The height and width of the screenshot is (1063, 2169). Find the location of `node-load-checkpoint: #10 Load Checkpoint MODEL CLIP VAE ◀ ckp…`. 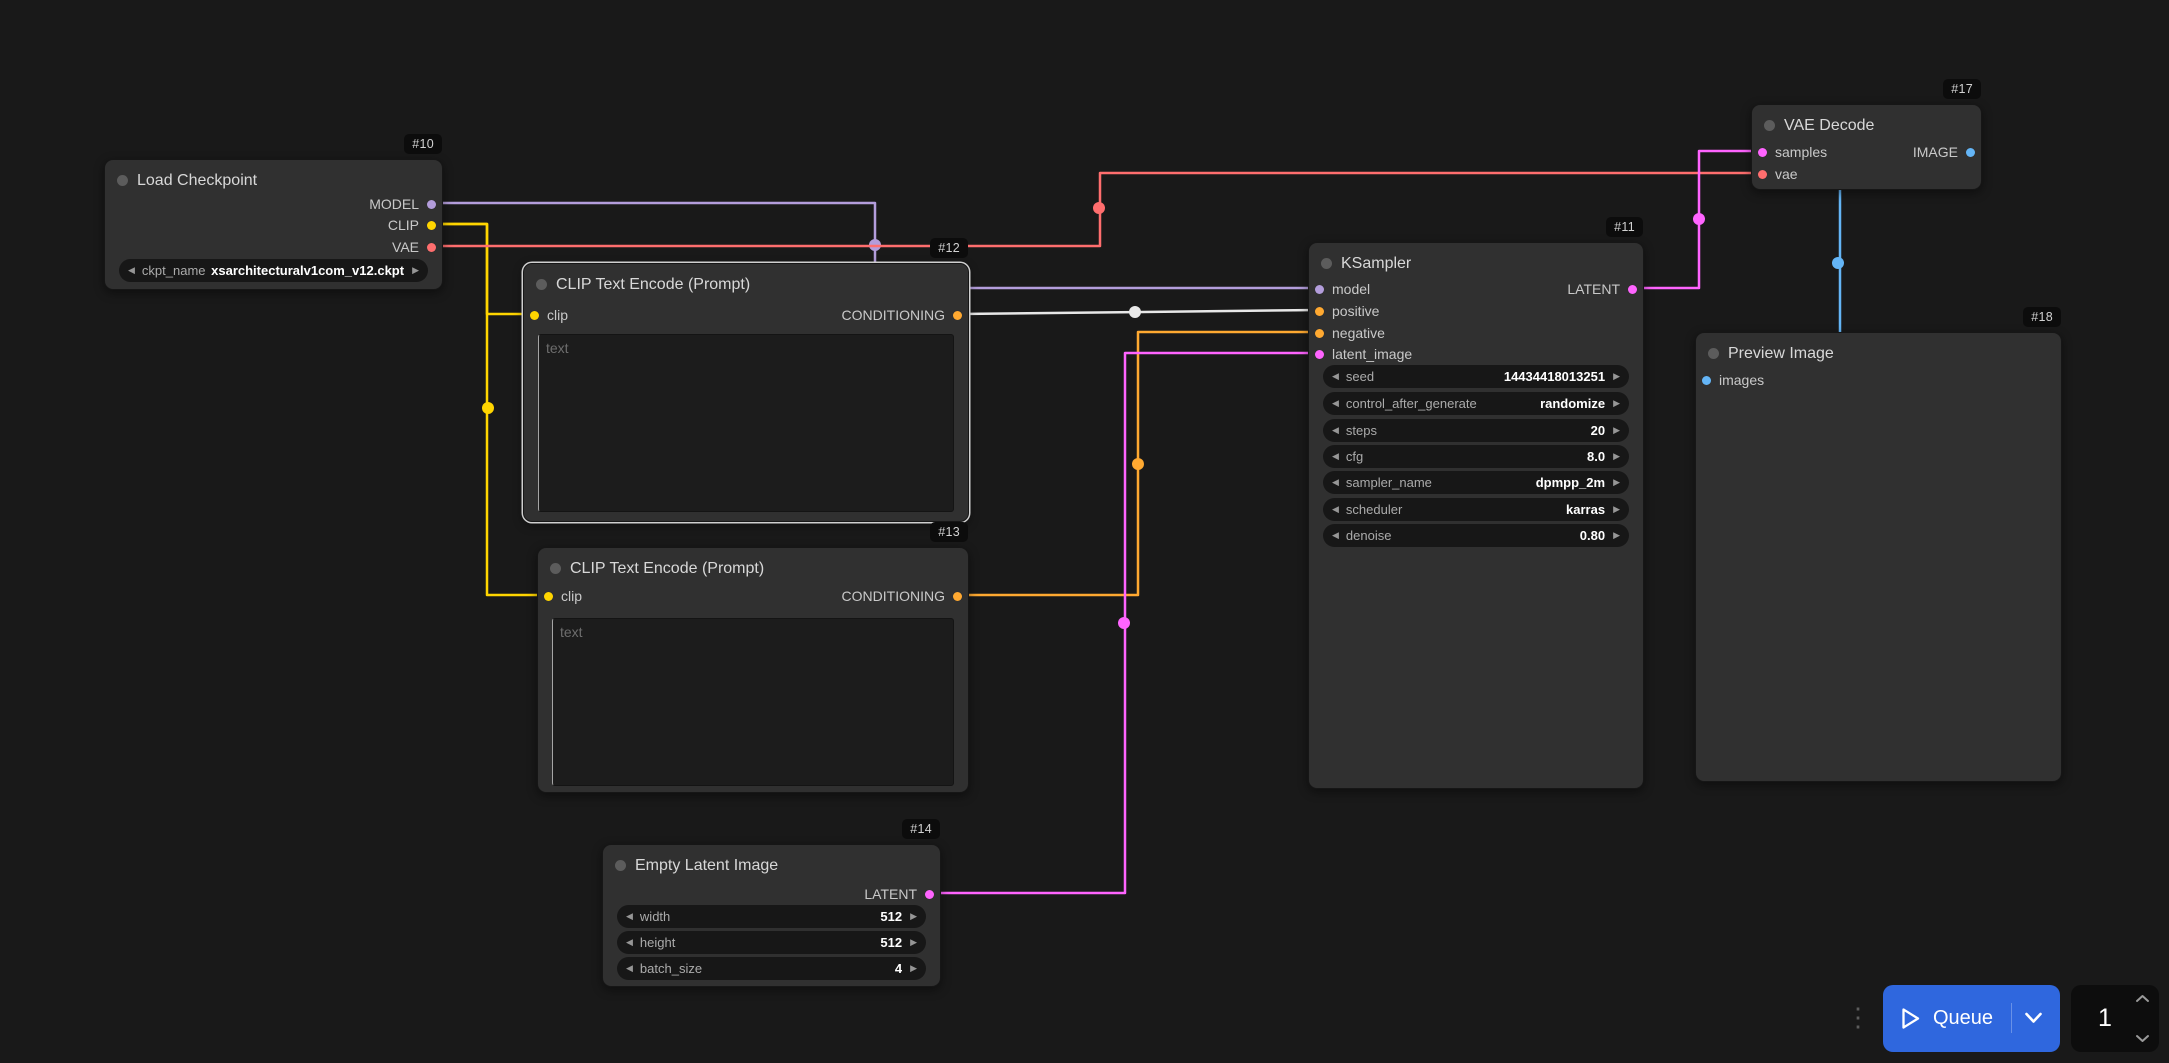

node-load-checkpoint: #10 Load Checkpoint MODEL CLIP VAE ◀ ckp… is located at coordinates (273, 212).